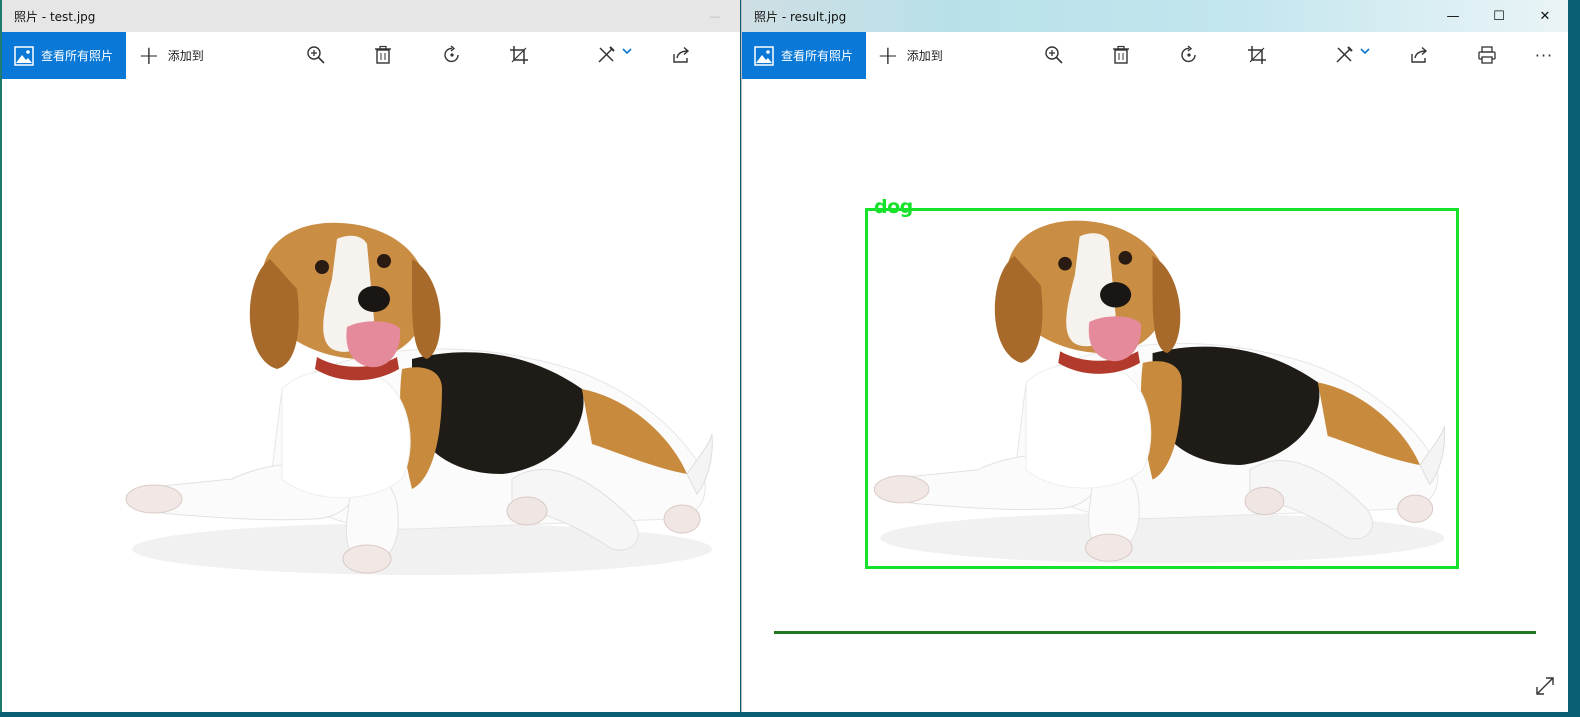 The width and height of the screenshot is (1580, 717). I want to click on title-bar: 照片 - result.jpg — ☐ ✕, so click(1155, 16).